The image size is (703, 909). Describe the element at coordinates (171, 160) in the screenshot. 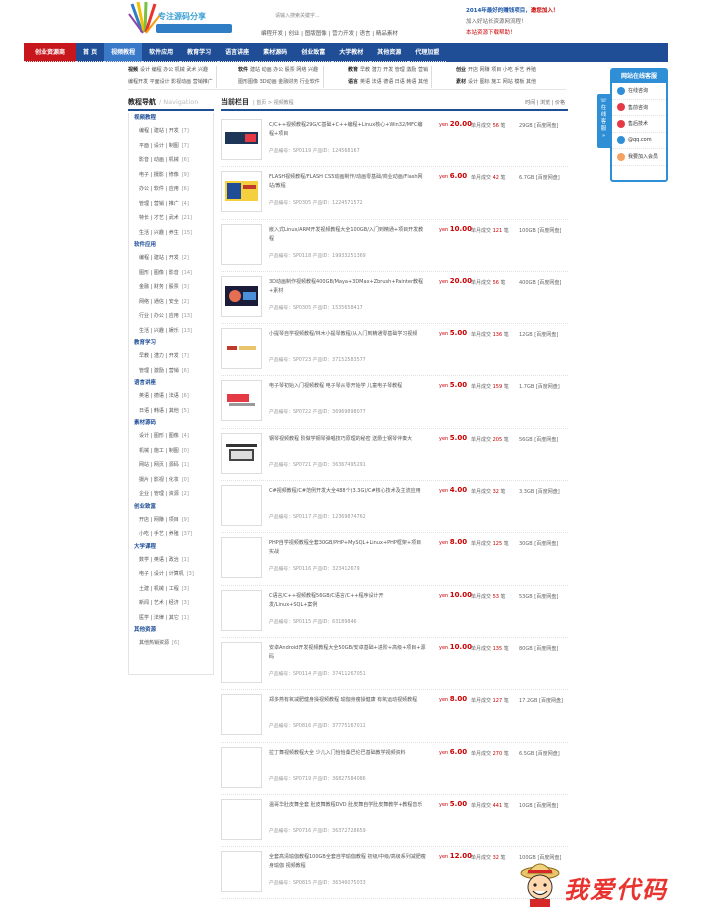

I see `sidebar-item: 影音 | 动画 | 机械 [6]` at that location.